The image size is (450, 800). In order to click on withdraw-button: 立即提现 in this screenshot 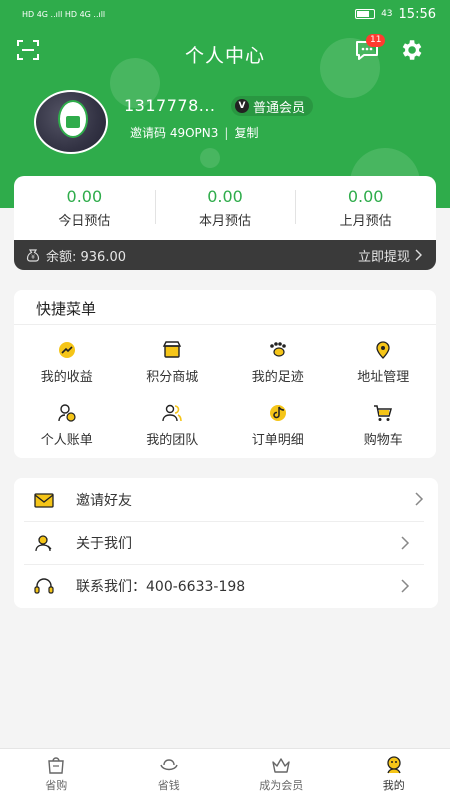, I will do `click(390, 255)`.